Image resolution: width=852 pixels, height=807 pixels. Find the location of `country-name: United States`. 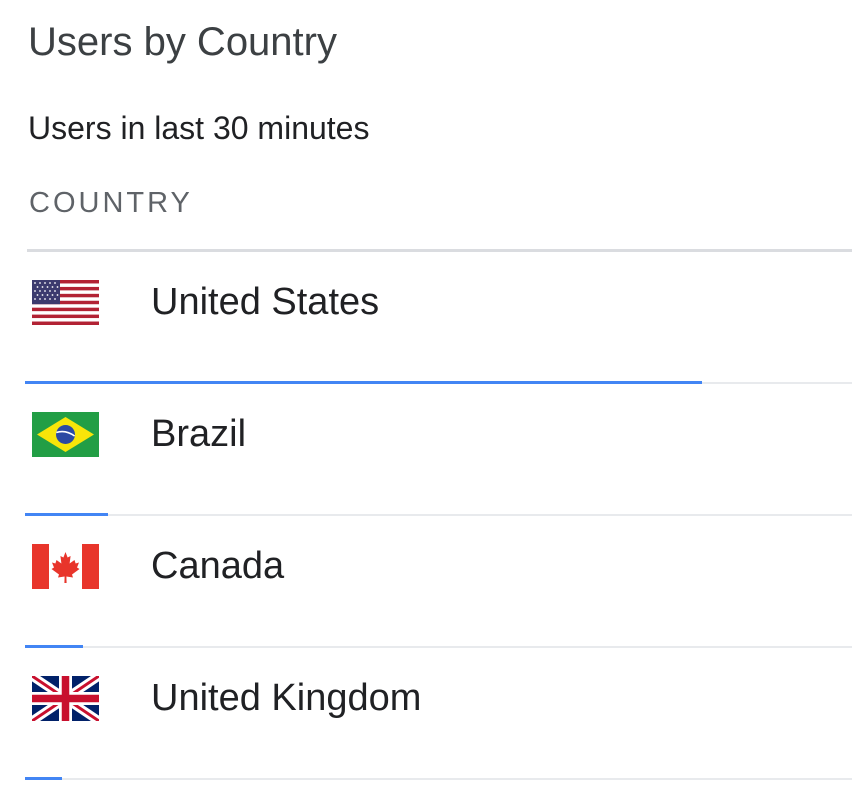

country-name: United States is located at coordinates (265, 302).